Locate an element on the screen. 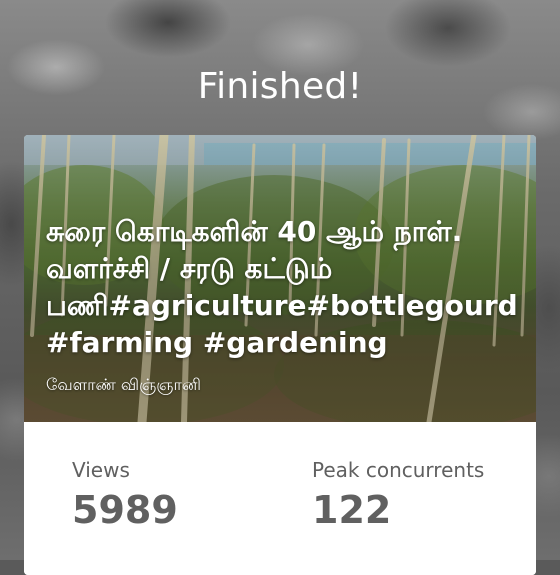  peak-concurrents-label: Peak concurrents is located at coordinates (398, 470).